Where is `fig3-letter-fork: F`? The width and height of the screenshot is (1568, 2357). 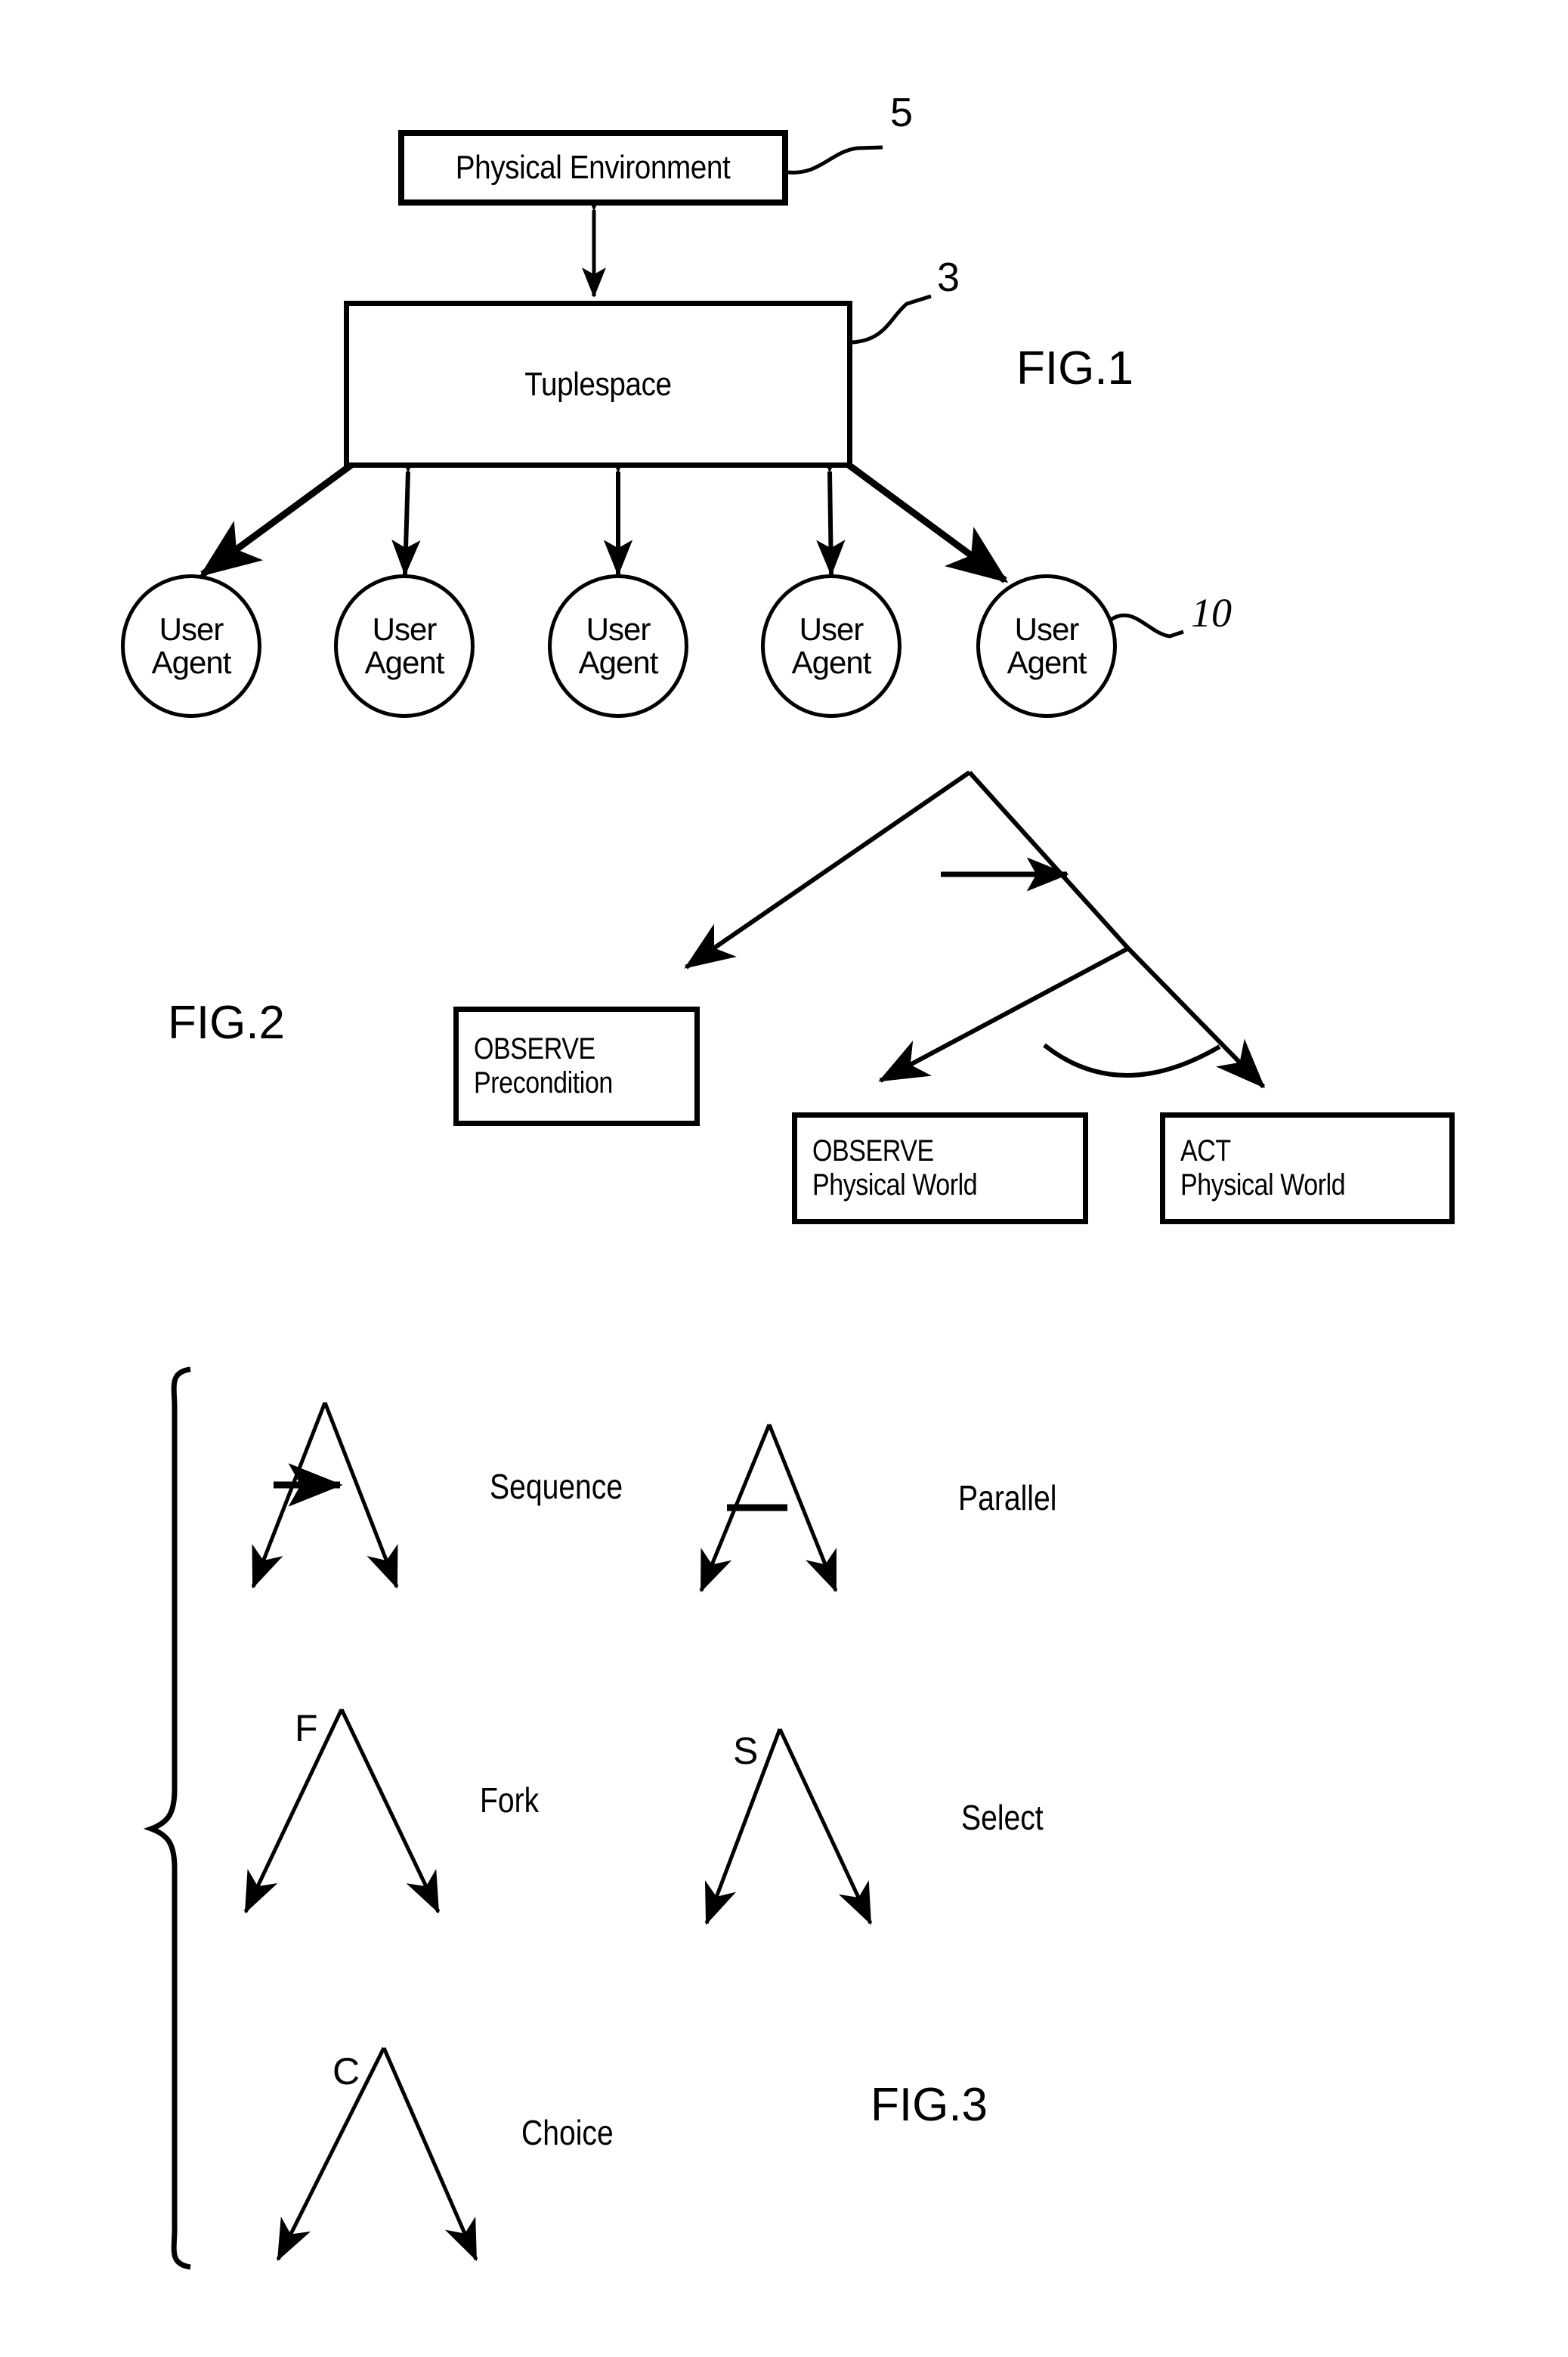 fig3-letter-fork: F is located at coordinates (306, 1728).